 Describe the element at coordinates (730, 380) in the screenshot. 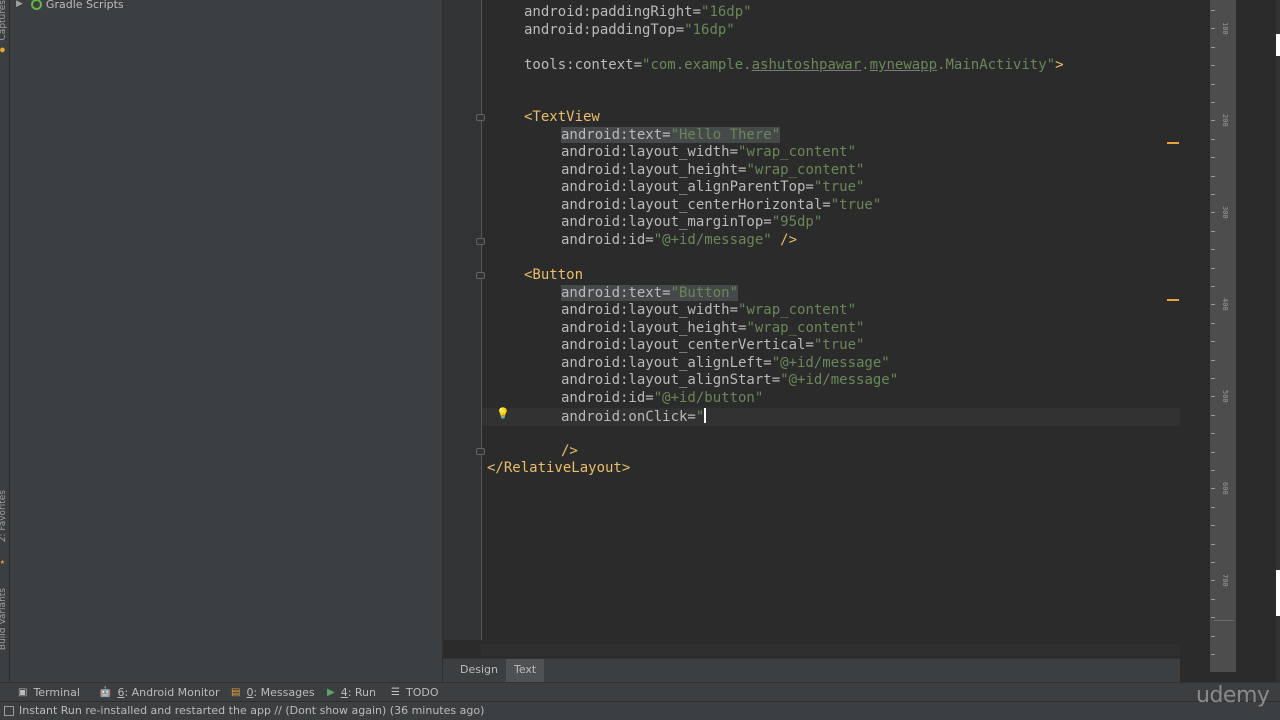

I see `code-line: android:layout_alignStart="@+id/message"` at that location.